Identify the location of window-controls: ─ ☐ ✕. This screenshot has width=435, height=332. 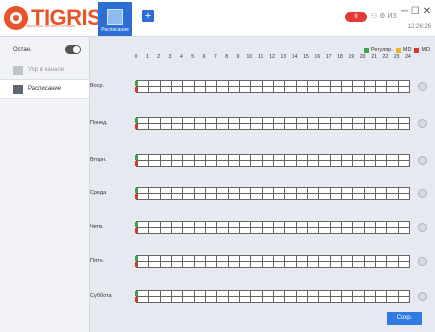
(416, 11).